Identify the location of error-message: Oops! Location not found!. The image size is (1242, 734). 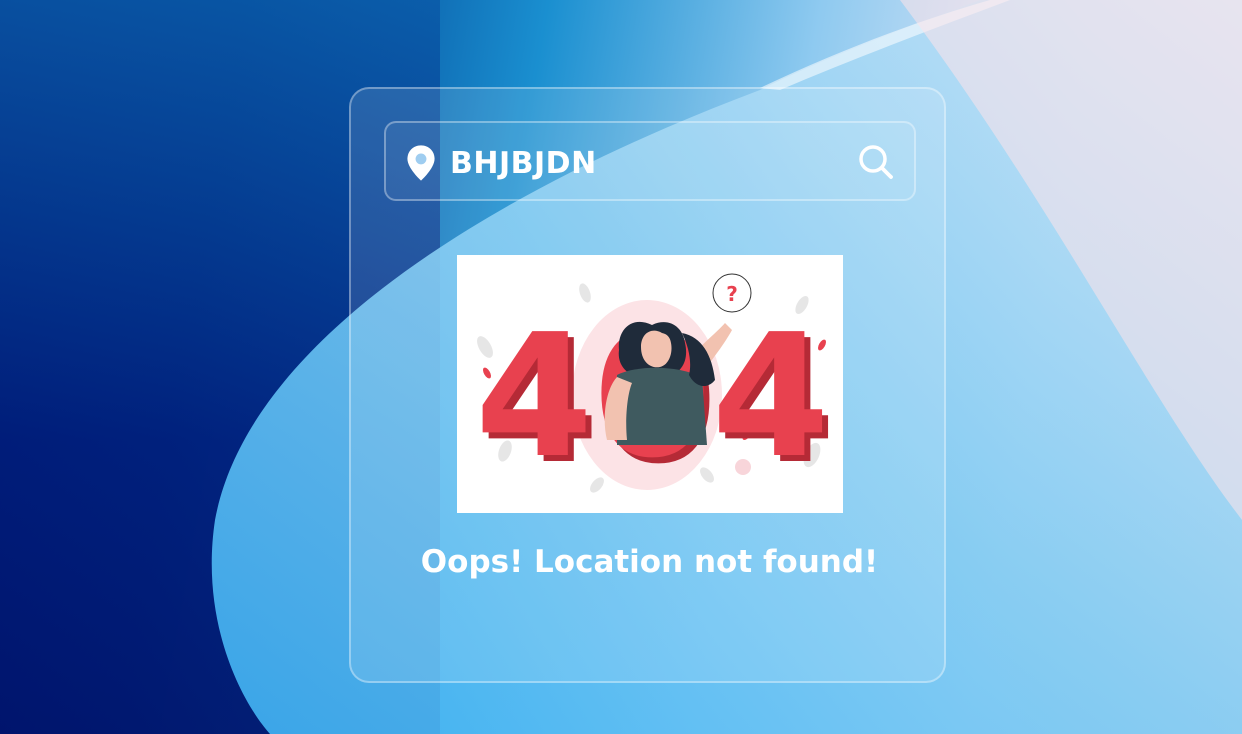
(649, 562).